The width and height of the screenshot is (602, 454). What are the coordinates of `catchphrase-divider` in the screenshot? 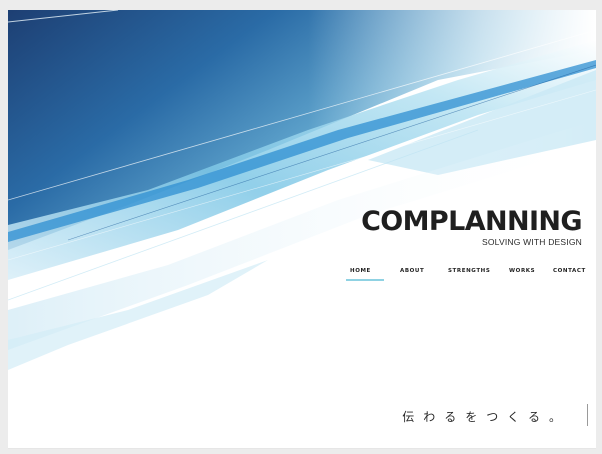 It's located at (587, 415).